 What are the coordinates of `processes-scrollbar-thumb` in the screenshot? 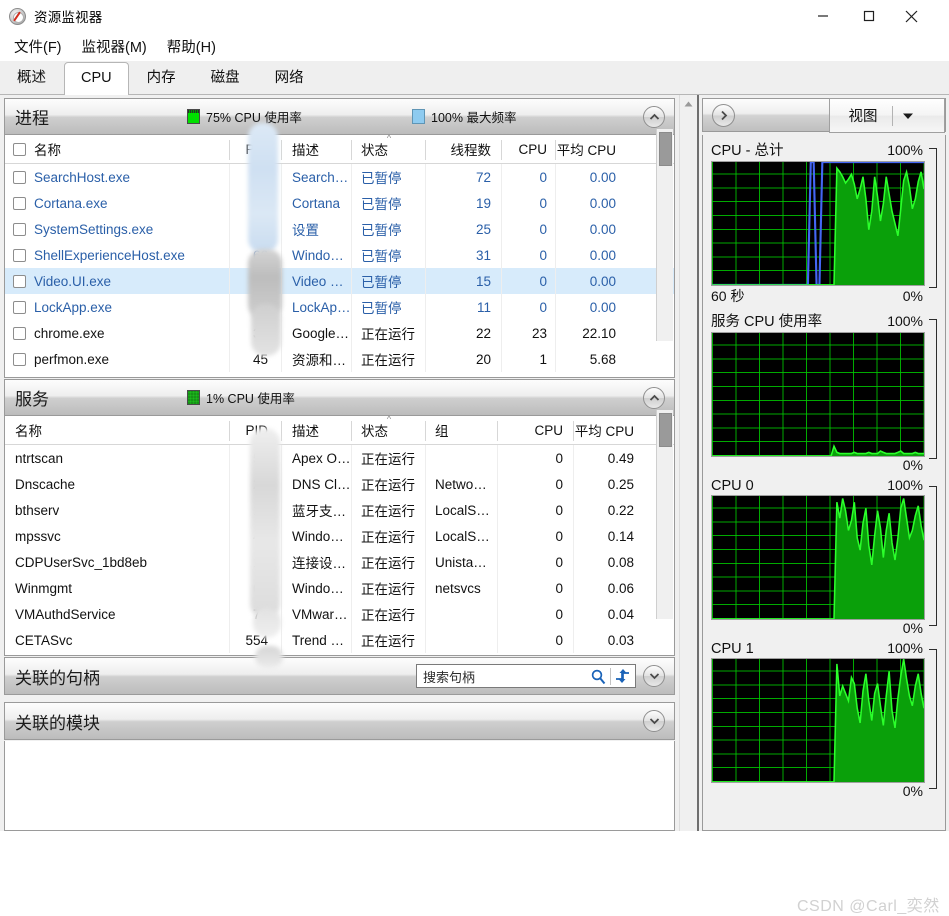 It's located at (665, 149).